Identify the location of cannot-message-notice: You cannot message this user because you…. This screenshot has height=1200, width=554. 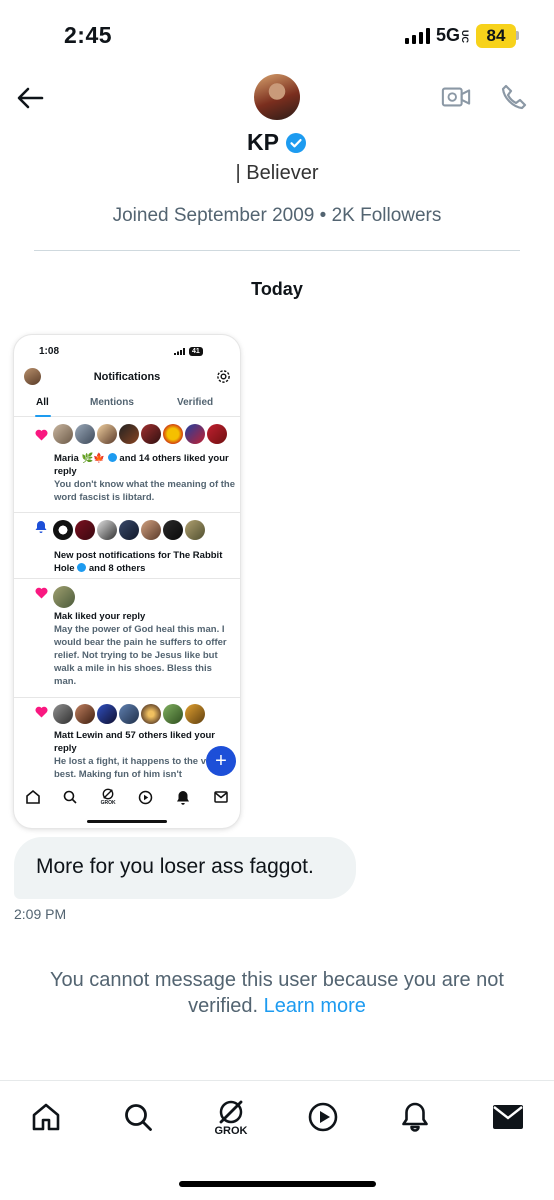
(277, 993).